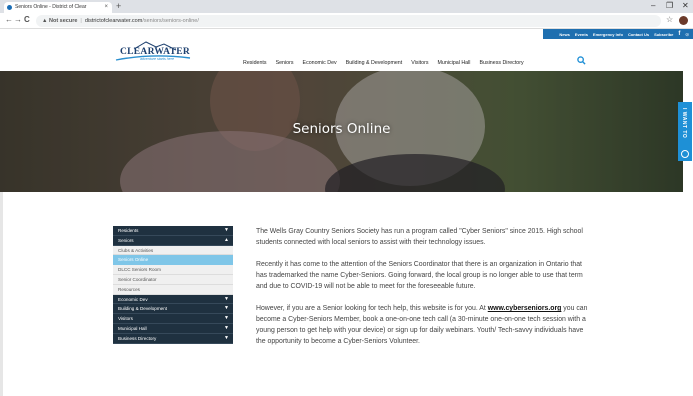  Describe the element at coordinates (226, 239) in the screenshot. I see `chevron-up-icon: ▲` at that location.